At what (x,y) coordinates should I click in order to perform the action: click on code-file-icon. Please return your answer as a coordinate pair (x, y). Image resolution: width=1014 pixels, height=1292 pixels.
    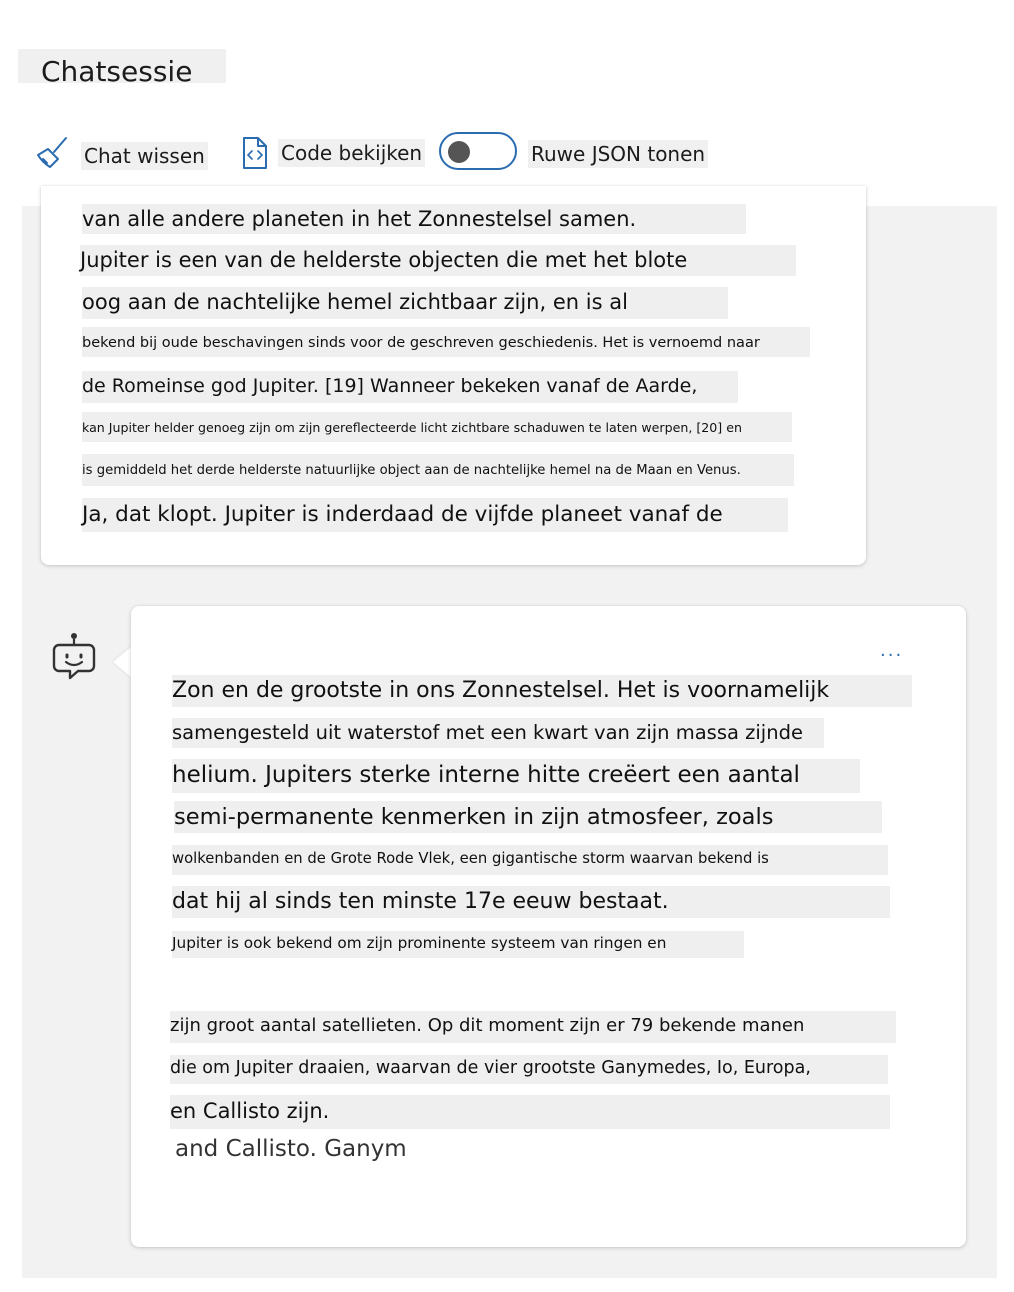
    Looking at the image, I should click on (255, 153).